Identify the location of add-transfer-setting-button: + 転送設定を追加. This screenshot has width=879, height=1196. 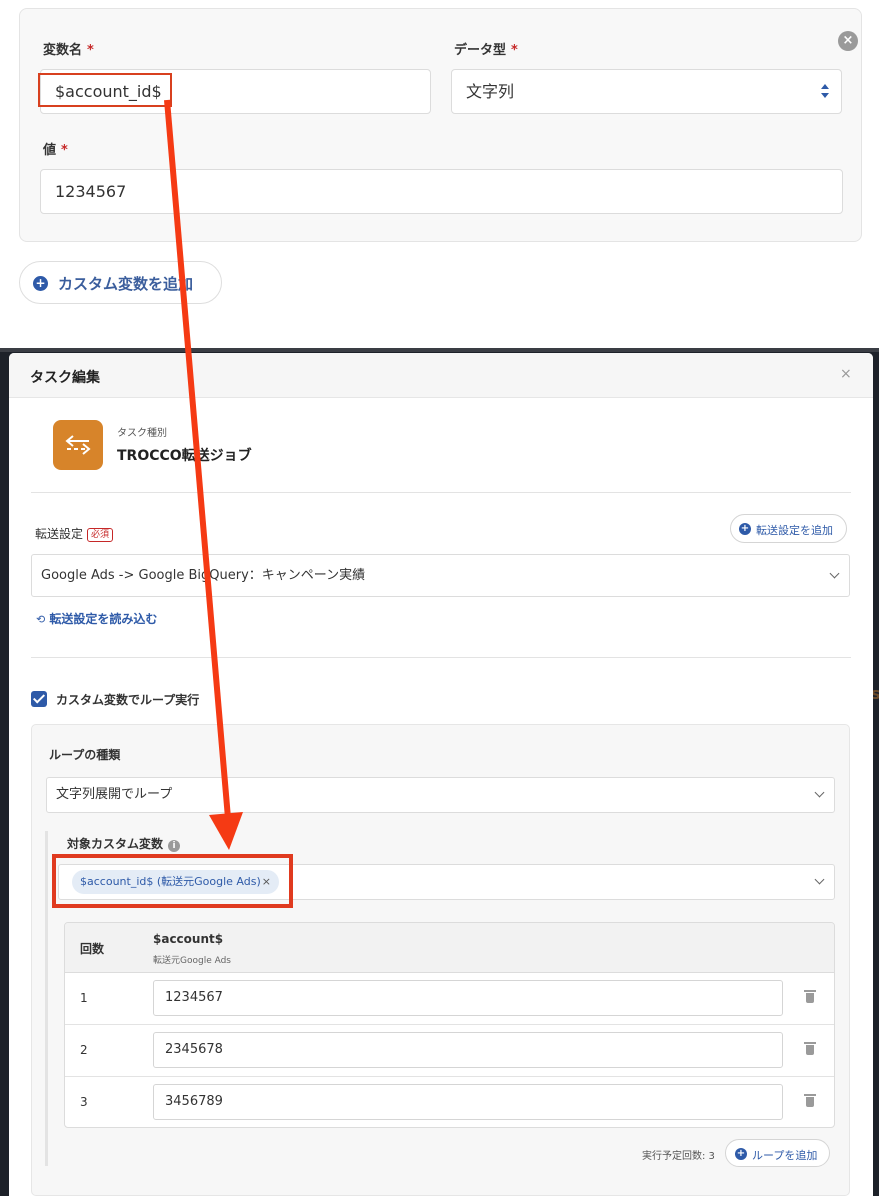
(788, 528).